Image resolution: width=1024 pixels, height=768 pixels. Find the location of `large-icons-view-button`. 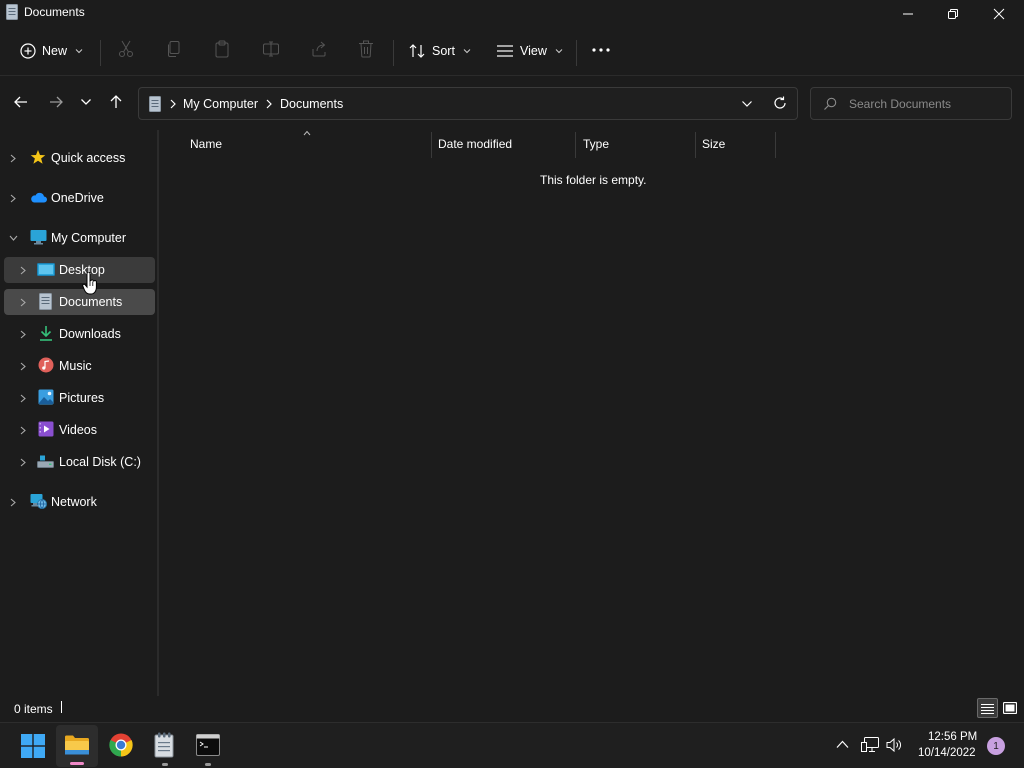

large-icons-view-button is located at coordinates (1010, 708).